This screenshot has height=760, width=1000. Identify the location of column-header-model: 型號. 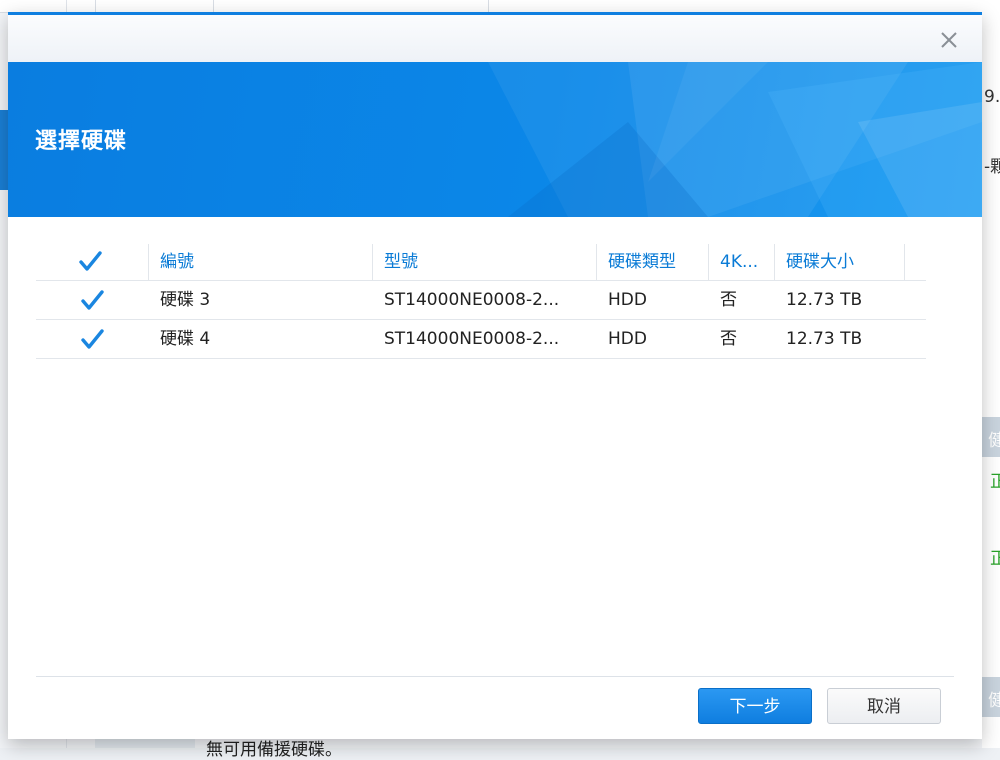
(401, 262).